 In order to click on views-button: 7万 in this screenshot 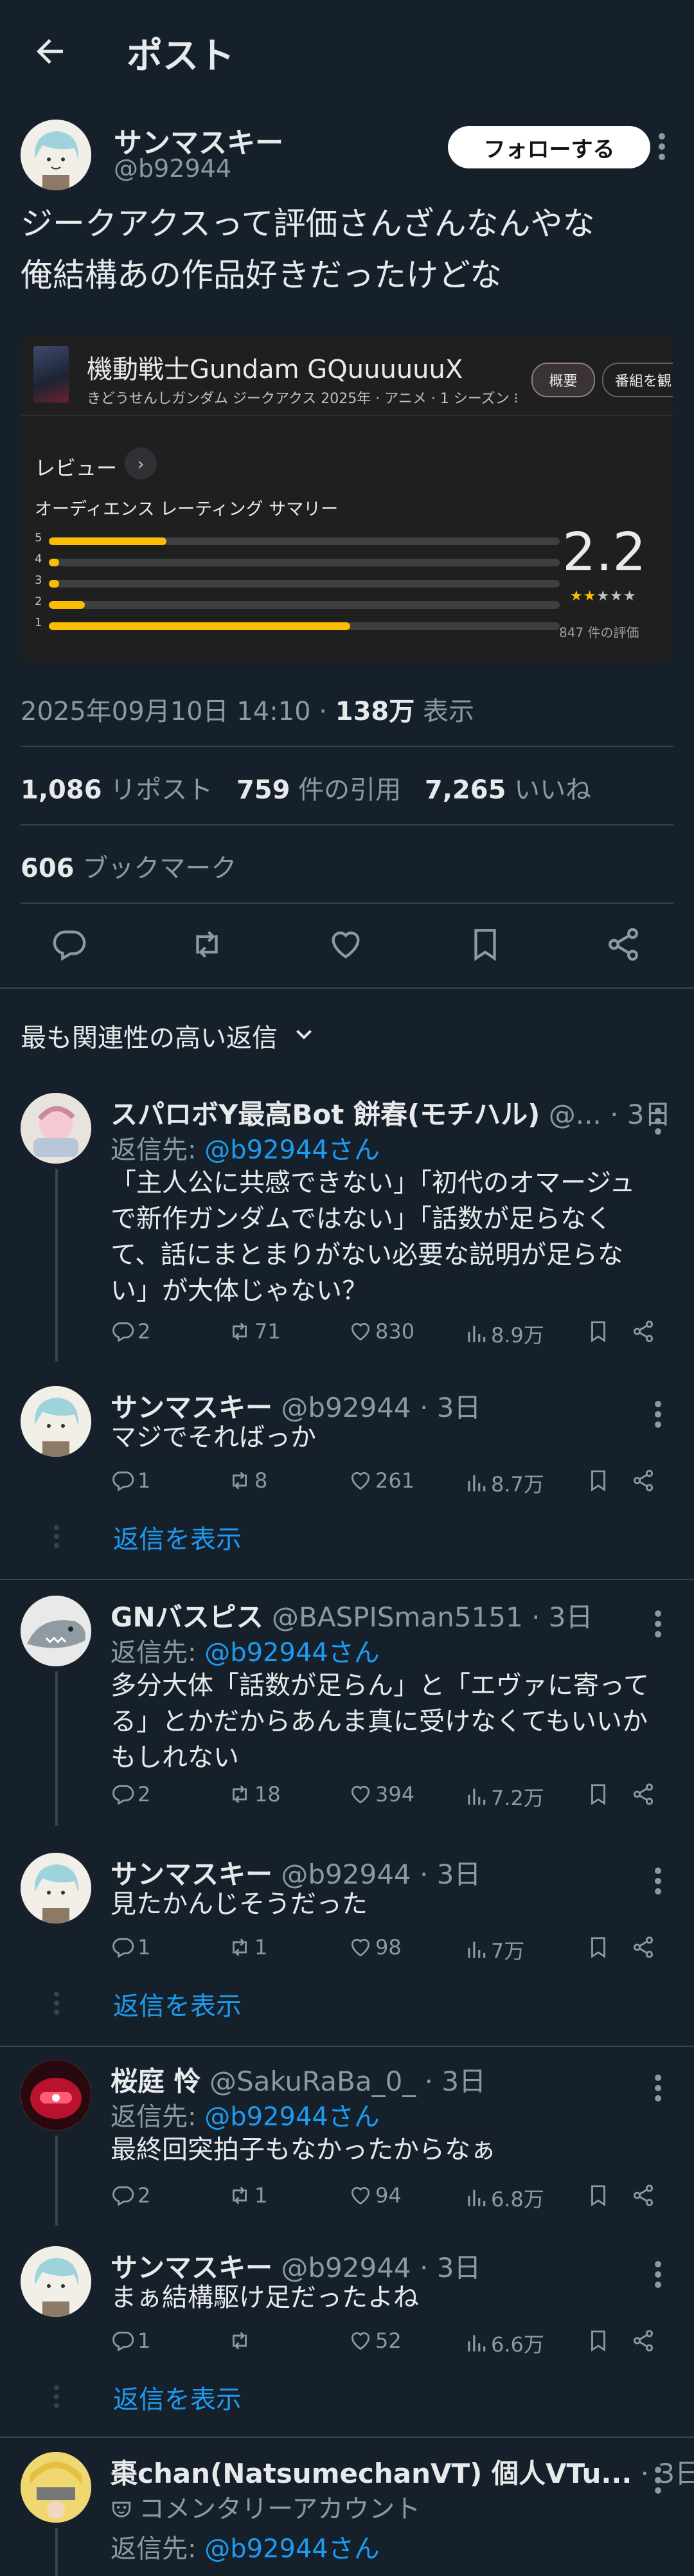, I will do `click(494, 1950)`.